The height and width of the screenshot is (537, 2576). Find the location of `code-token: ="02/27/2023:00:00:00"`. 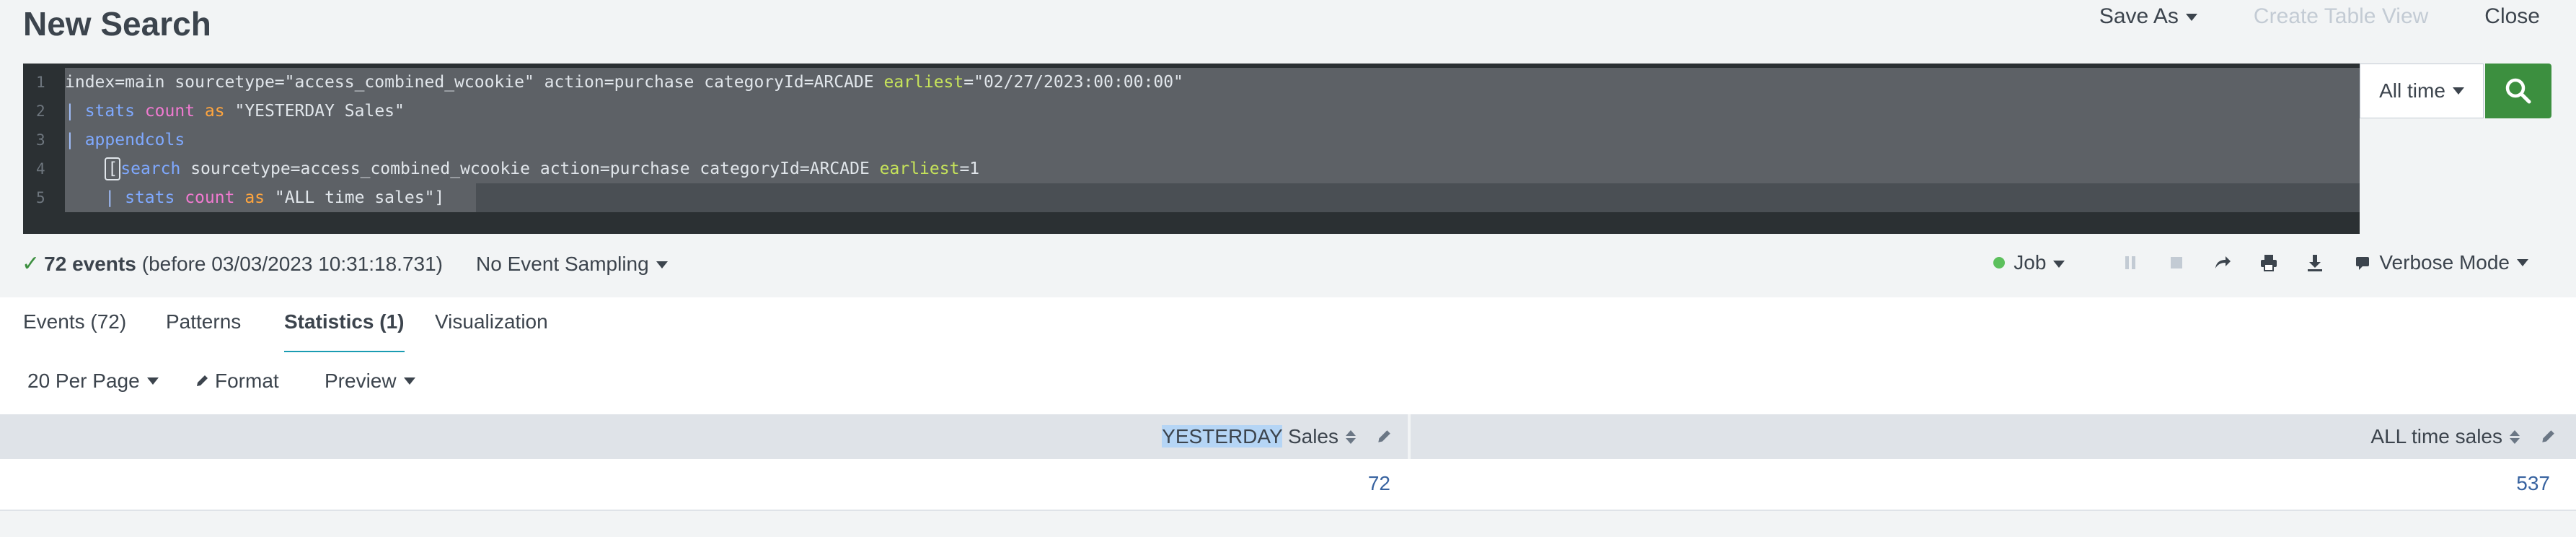

code-token: ="02/27/2023:00:00:00" is located at coordinates (1073, 83).